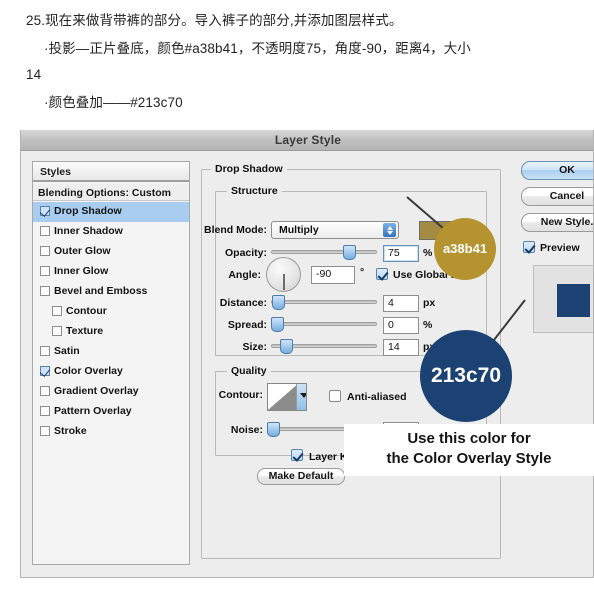  What do you see at coordinates (428, 253) in the screenshot?
I see `opacity-unit: %` at bounding box center [428, 253].